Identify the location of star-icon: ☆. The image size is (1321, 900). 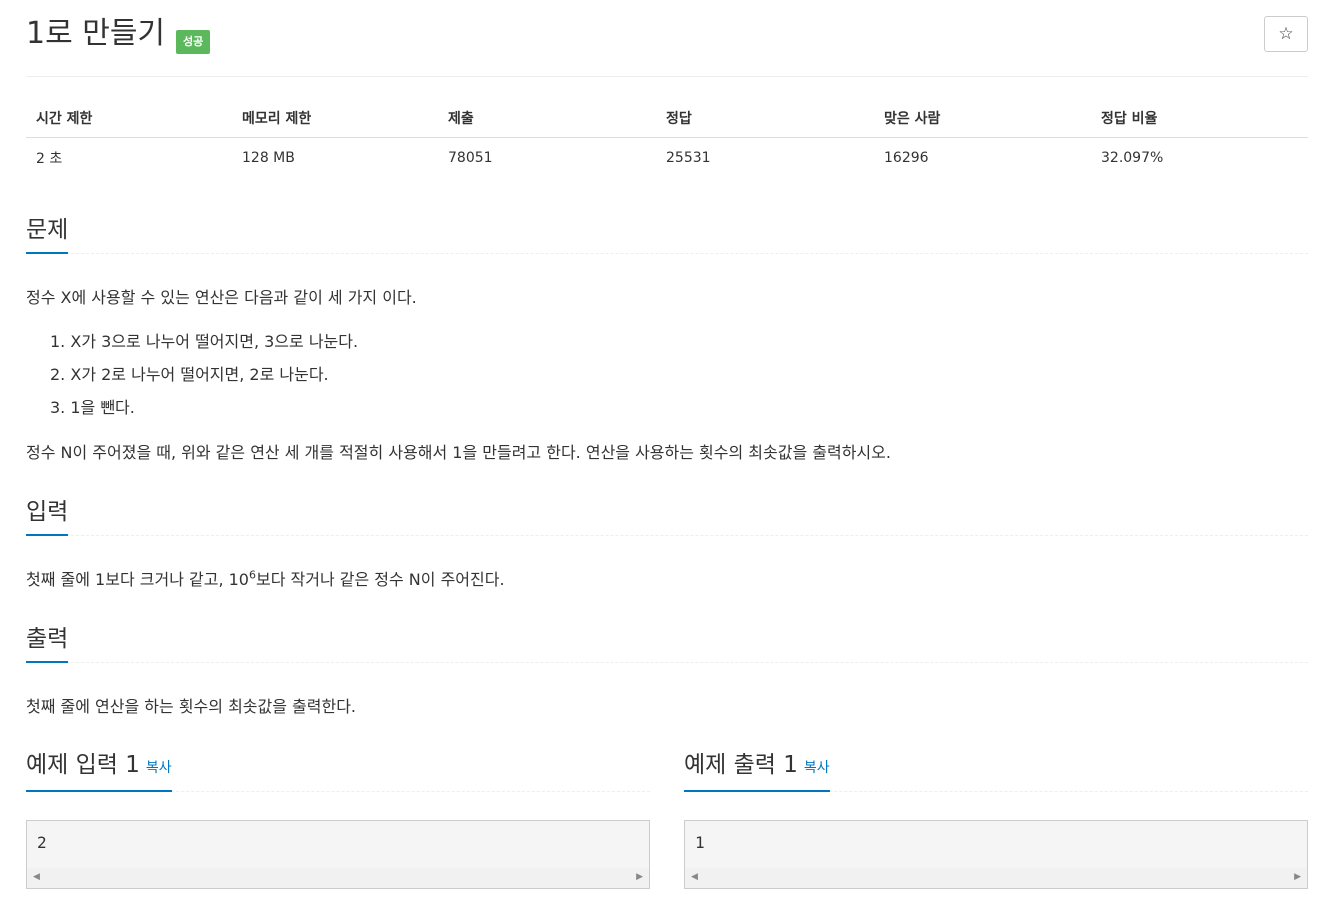
(1286, 34).